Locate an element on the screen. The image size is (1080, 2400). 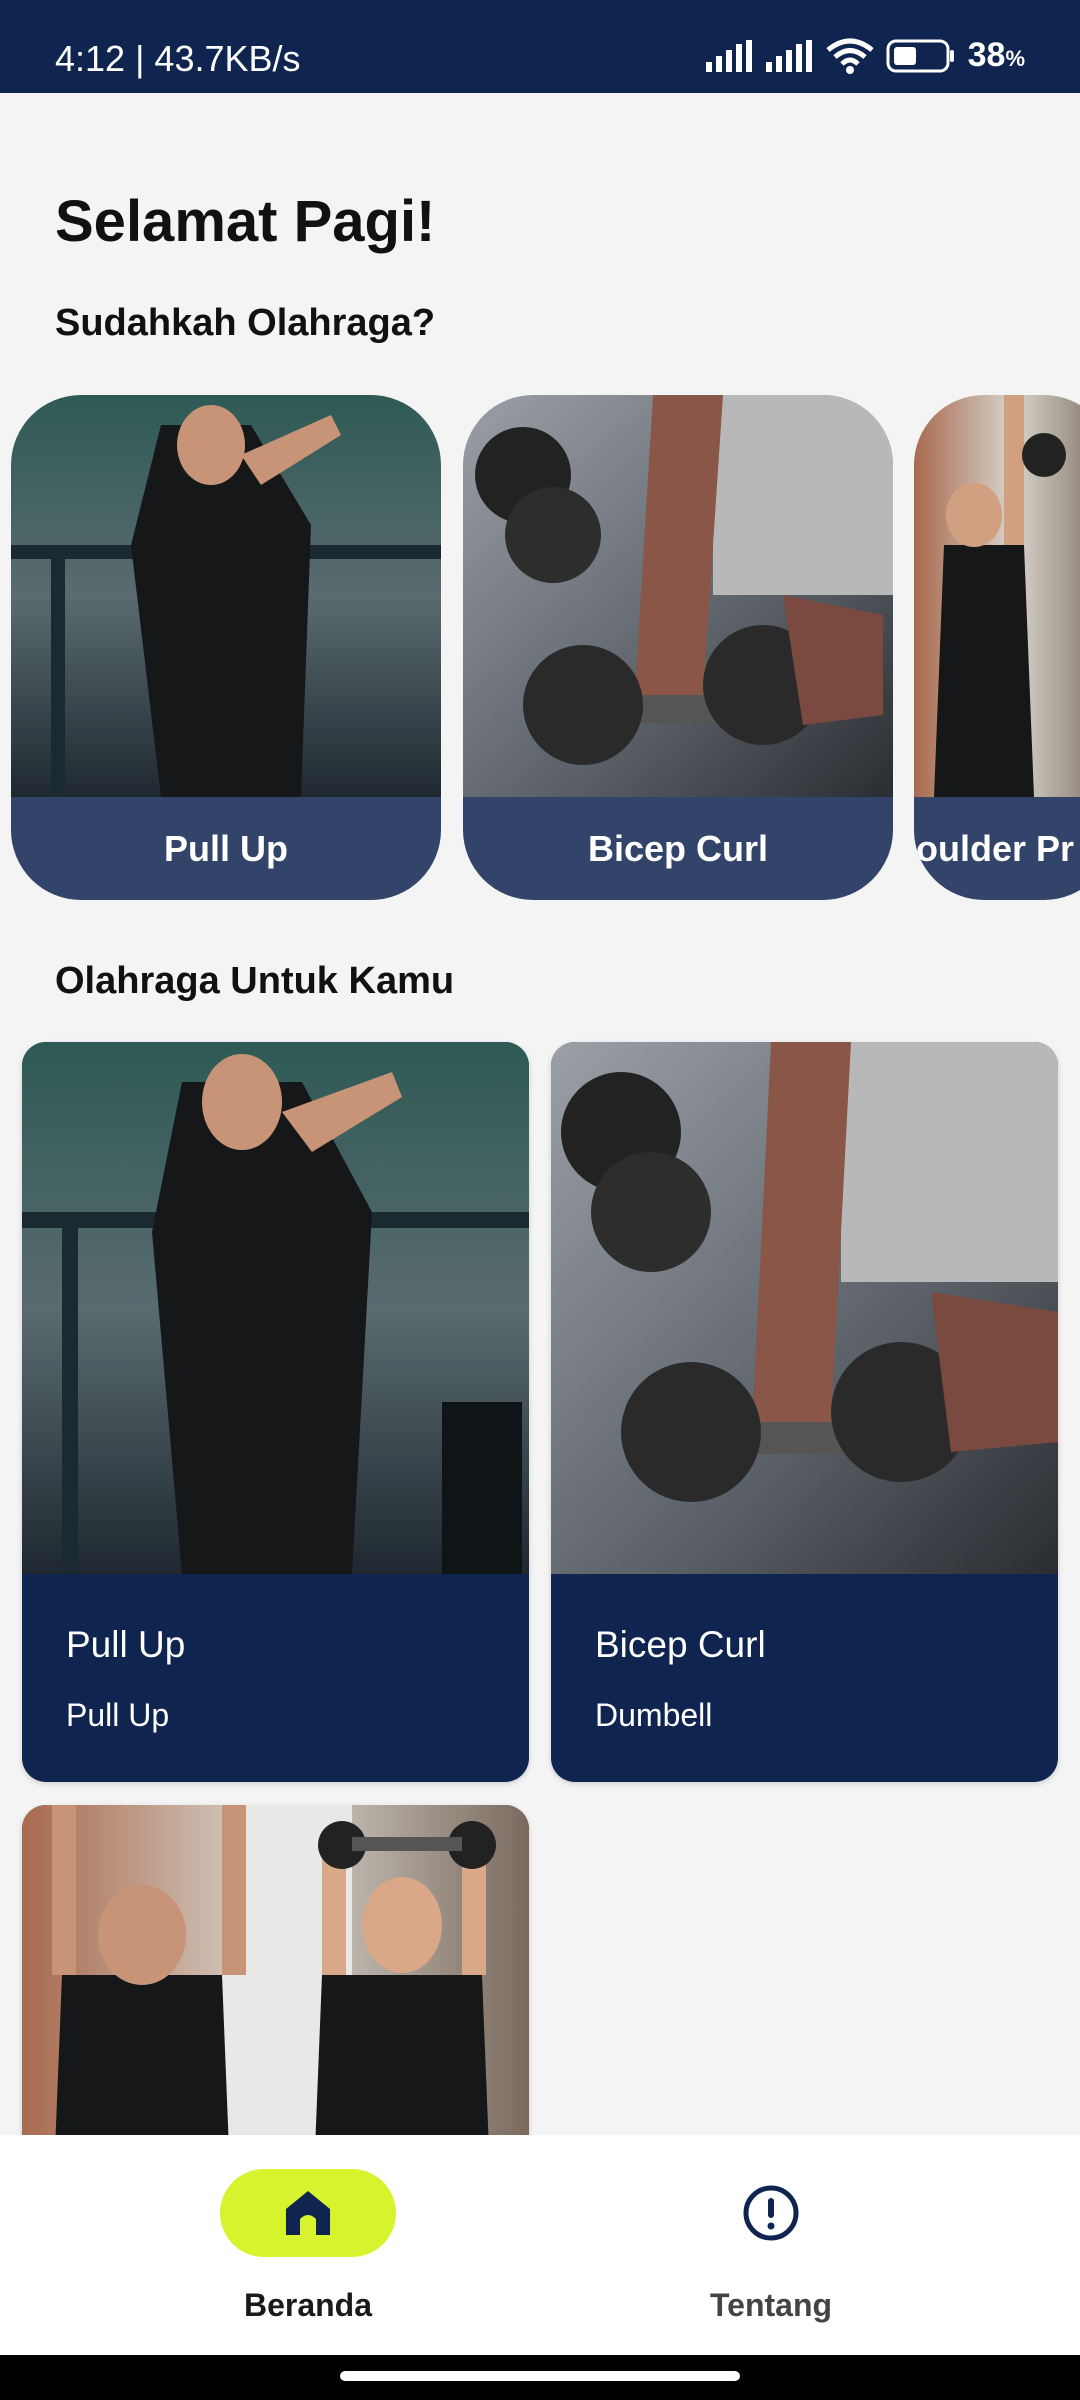
card-title: Bicep Curl is located at coordinates (680, 1644).